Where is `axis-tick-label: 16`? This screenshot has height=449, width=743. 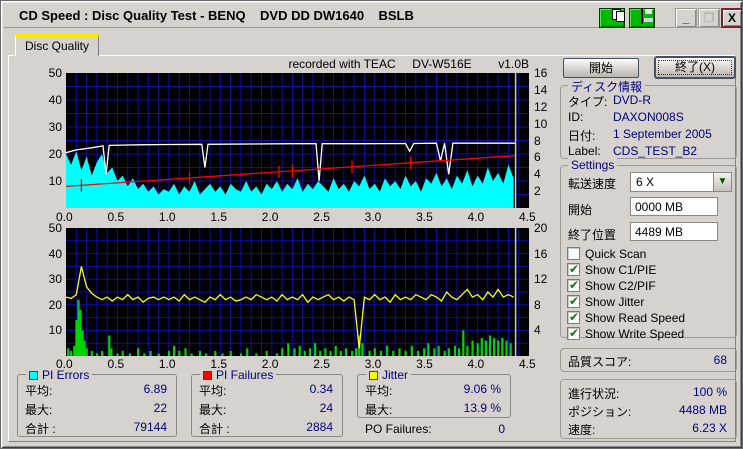
axis-tick-label: 16 is located at coordinates (541, 253).